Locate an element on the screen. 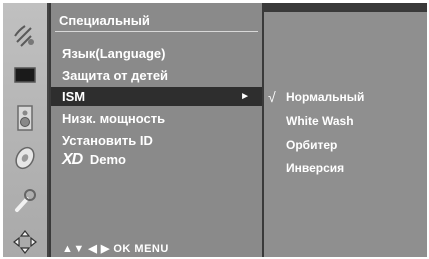  satellite-icon is located at coordinates (25, 36).